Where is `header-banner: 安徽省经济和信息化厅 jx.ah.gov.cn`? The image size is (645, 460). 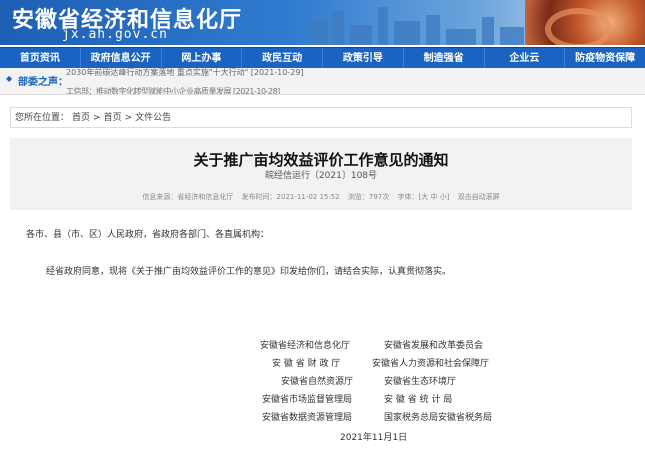
header-banner: 安徽省经济和信息化厅 jx.ah.gov.cn is located at coordinates (322, 22).